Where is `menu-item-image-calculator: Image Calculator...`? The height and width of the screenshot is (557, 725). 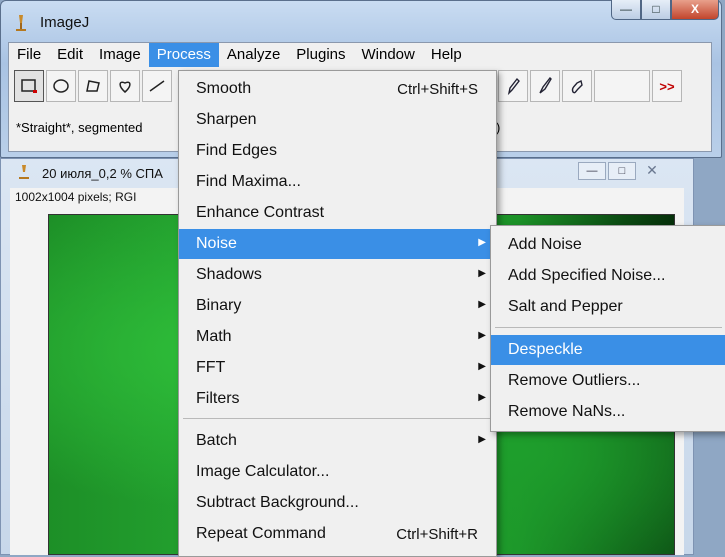
menu-item-image-calculator: Image Calculator... is located at coordinates (337, 472).